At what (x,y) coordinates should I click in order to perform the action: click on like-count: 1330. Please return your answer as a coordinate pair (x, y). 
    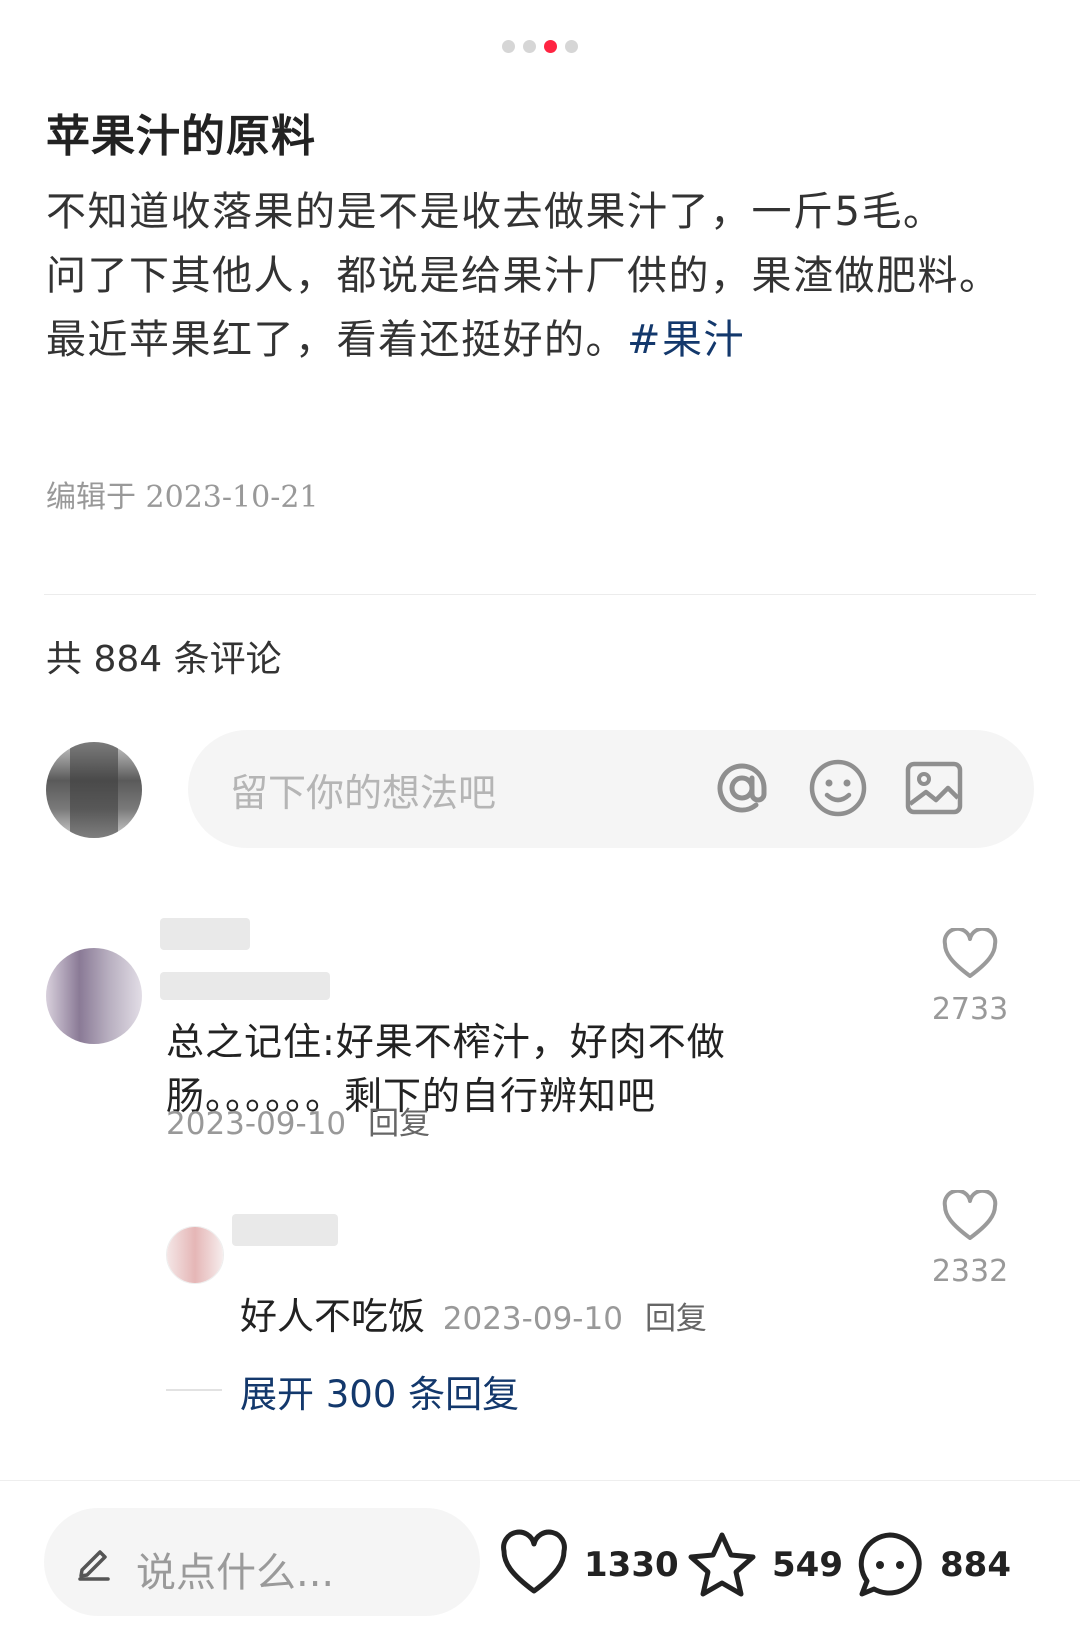
    Looking at the image, I should click on (631, 1565).